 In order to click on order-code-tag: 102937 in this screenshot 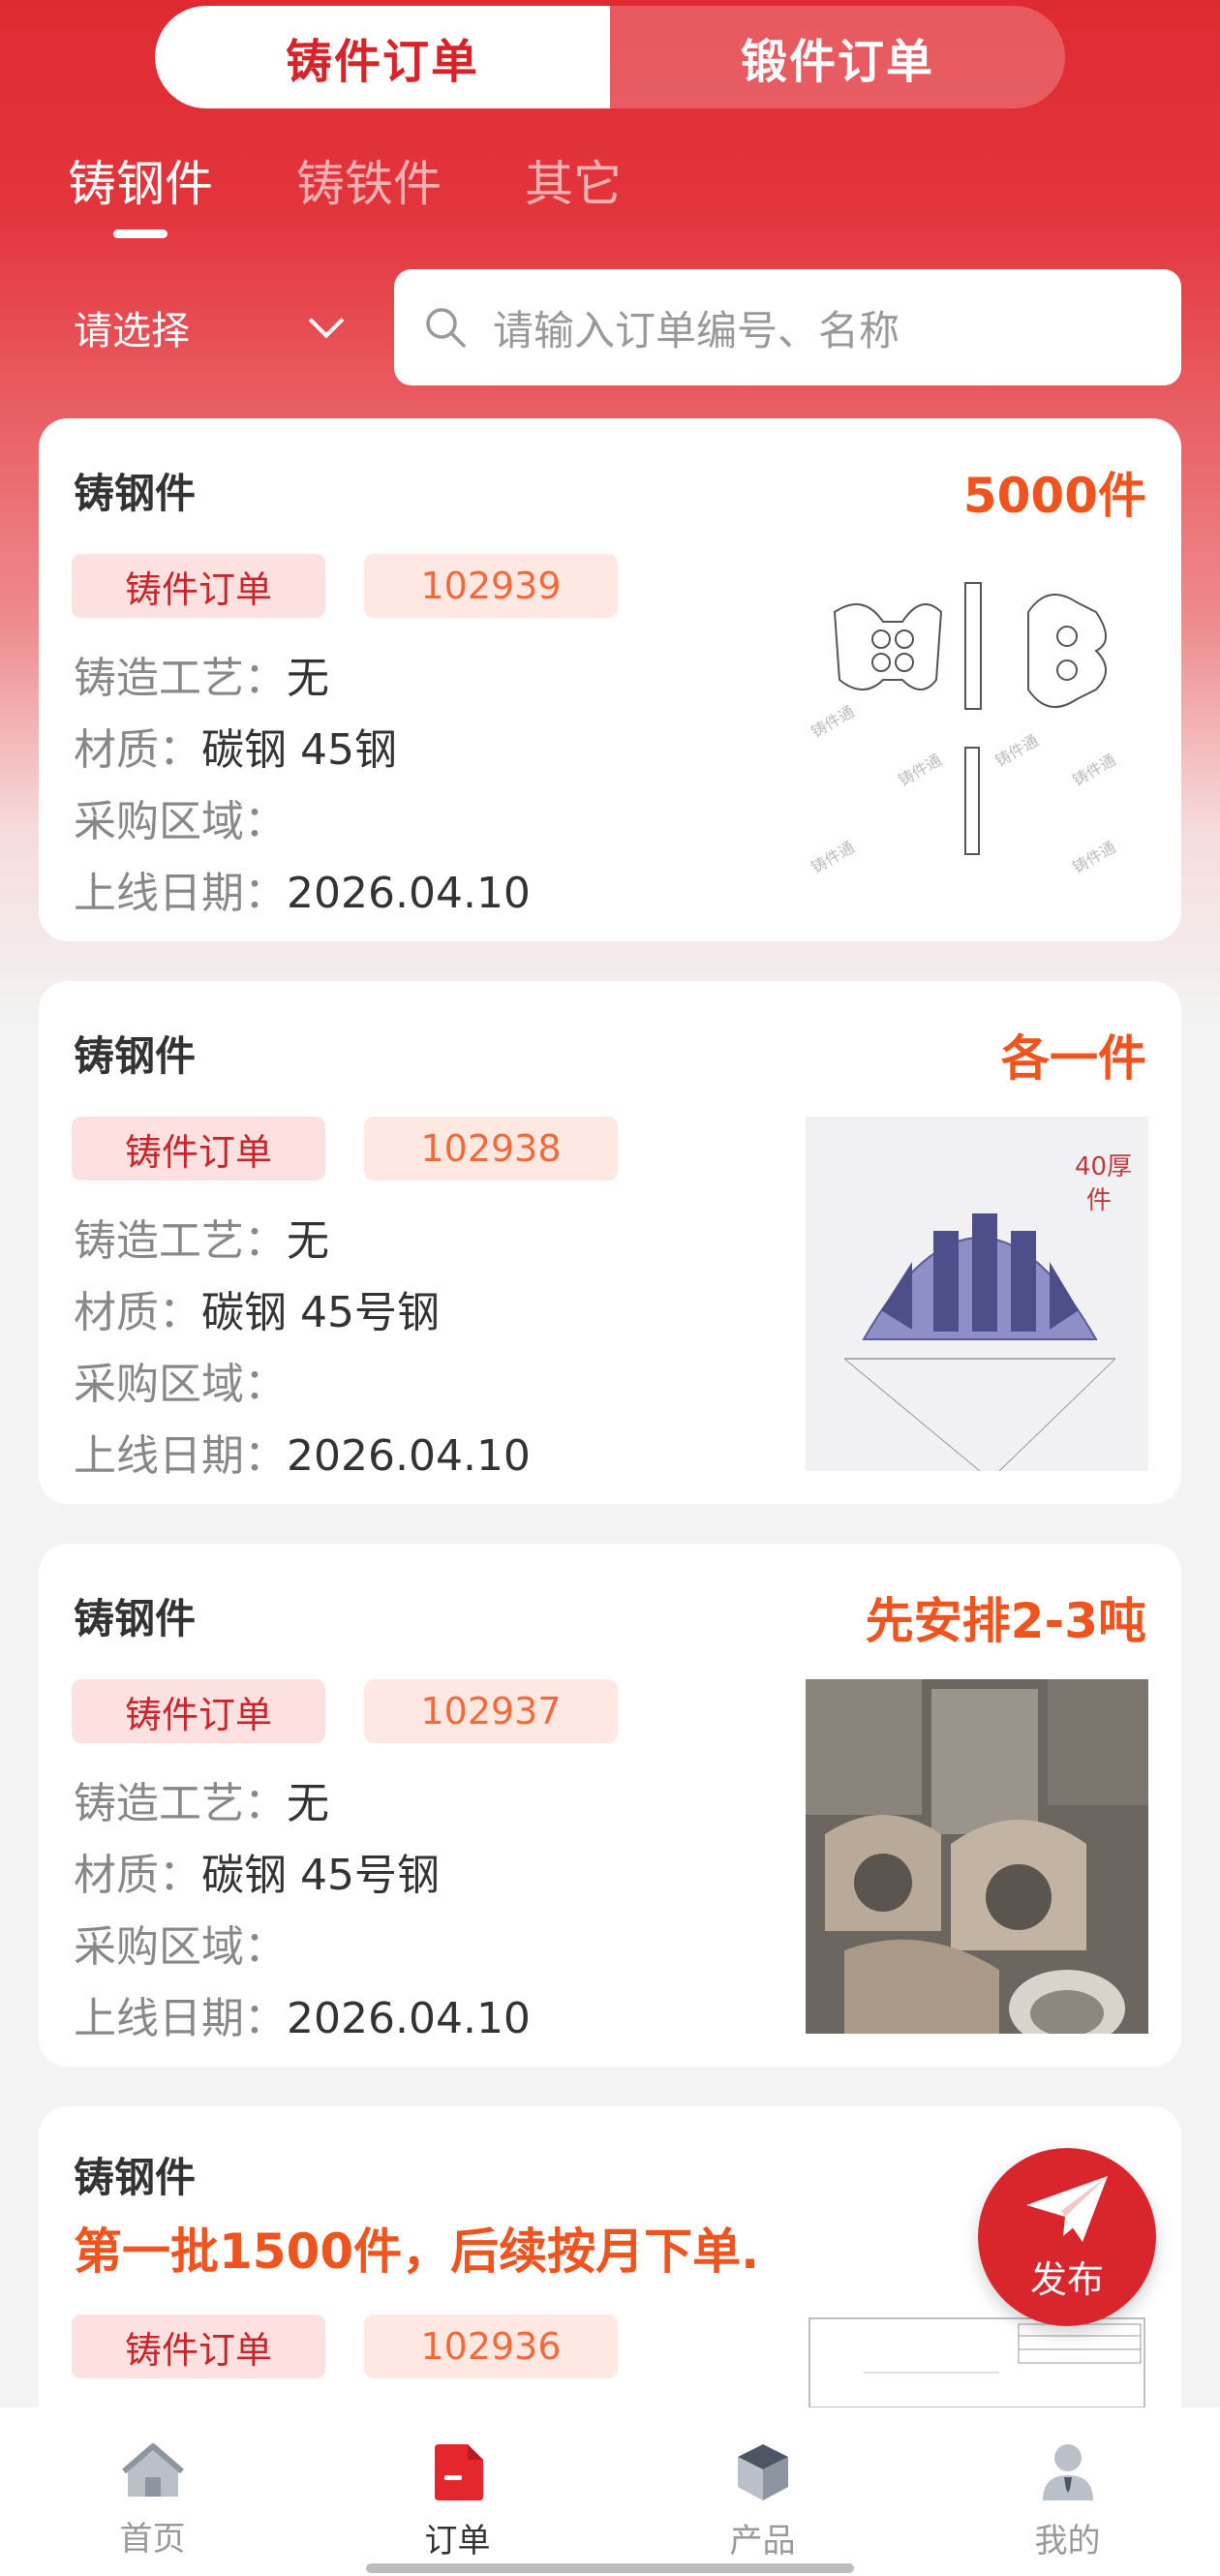, I will do `click(491, 1711)`.